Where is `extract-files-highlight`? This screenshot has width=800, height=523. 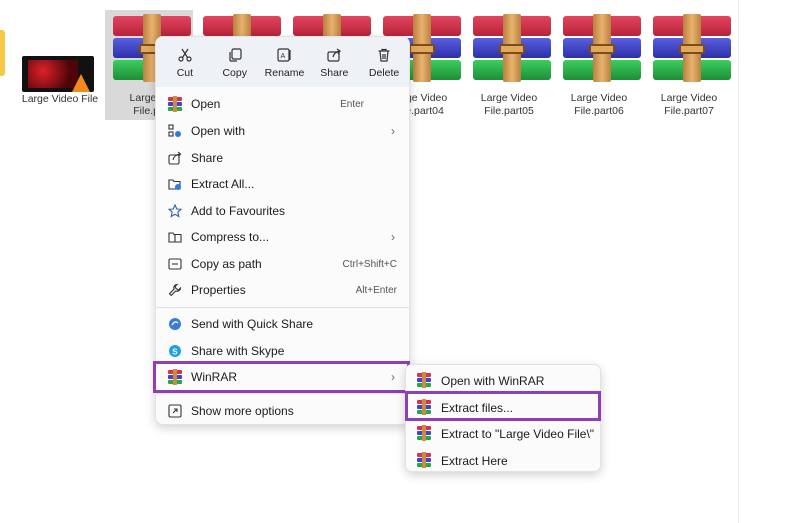 extract-files-highlight is located at coordinates (503, 406).